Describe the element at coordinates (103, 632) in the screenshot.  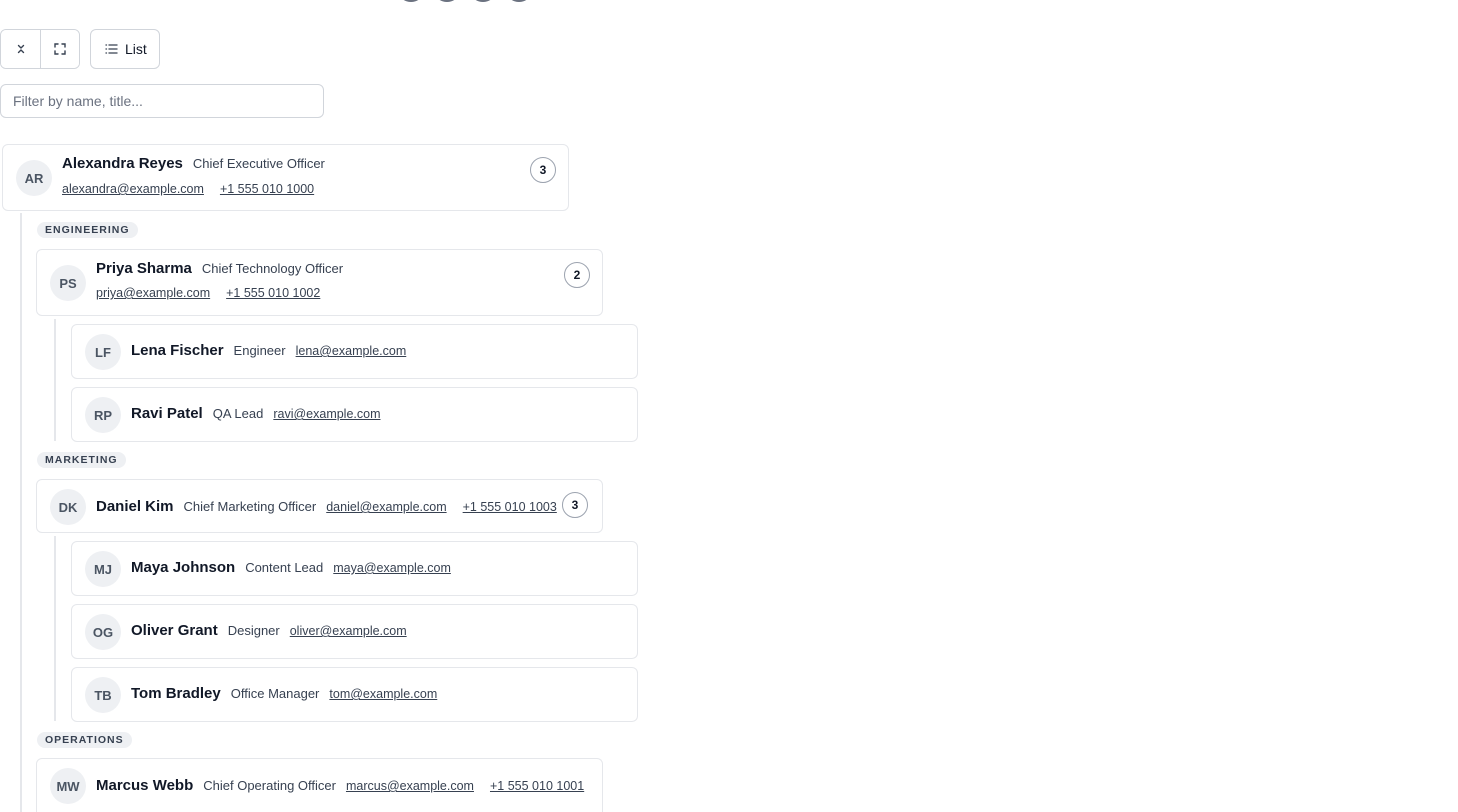
I see `avatar: OG` at that location.